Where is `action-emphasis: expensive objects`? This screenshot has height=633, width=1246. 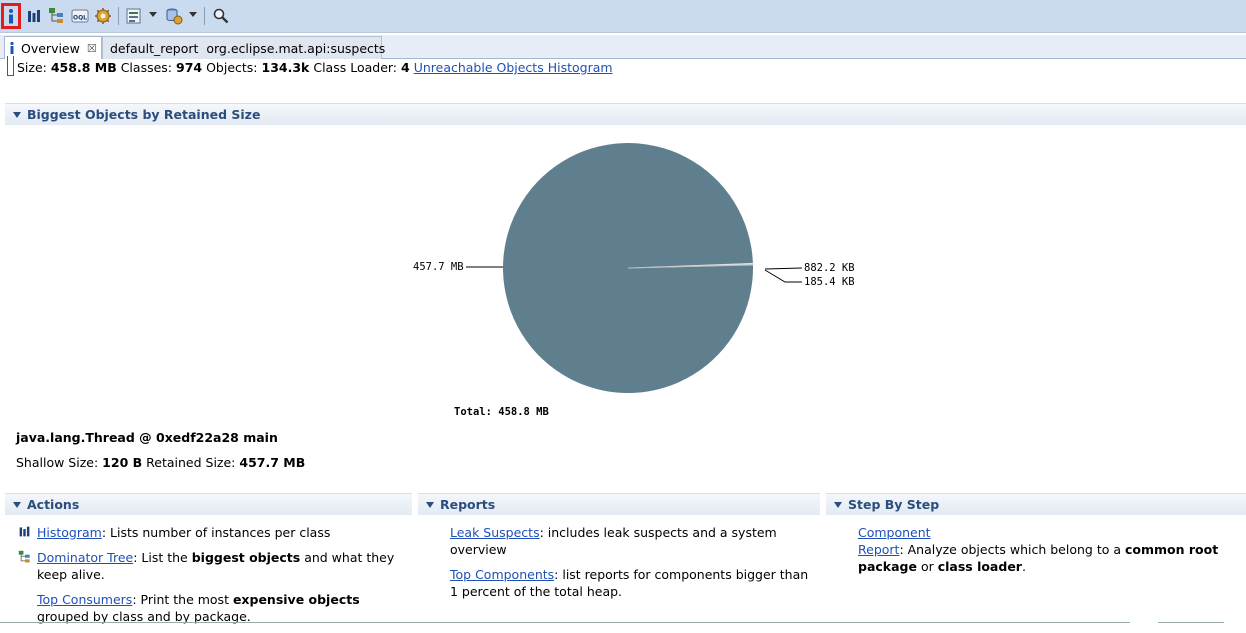 action-emphasis: expensive objects is located at coordinates (296, 599).